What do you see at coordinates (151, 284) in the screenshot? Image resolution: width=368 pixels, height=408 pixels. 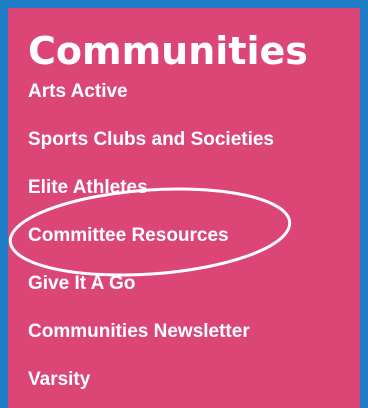 I see `nav-item-give-it-a-go: Give It A Go` at bounding box center [151, 284].